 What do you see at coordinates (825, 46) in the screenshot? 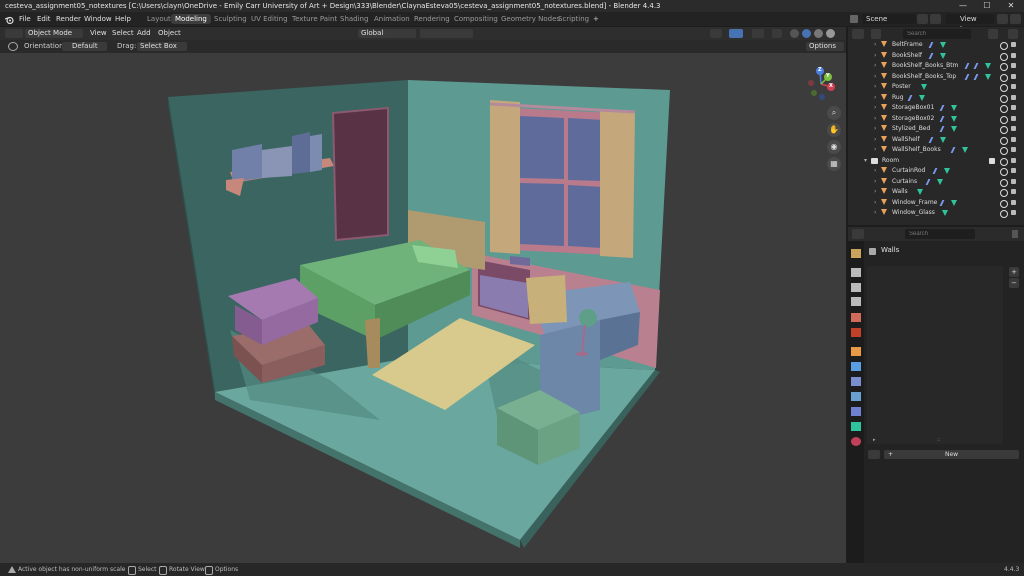
I see `options-button: Options` at bounding box center [825, 46].